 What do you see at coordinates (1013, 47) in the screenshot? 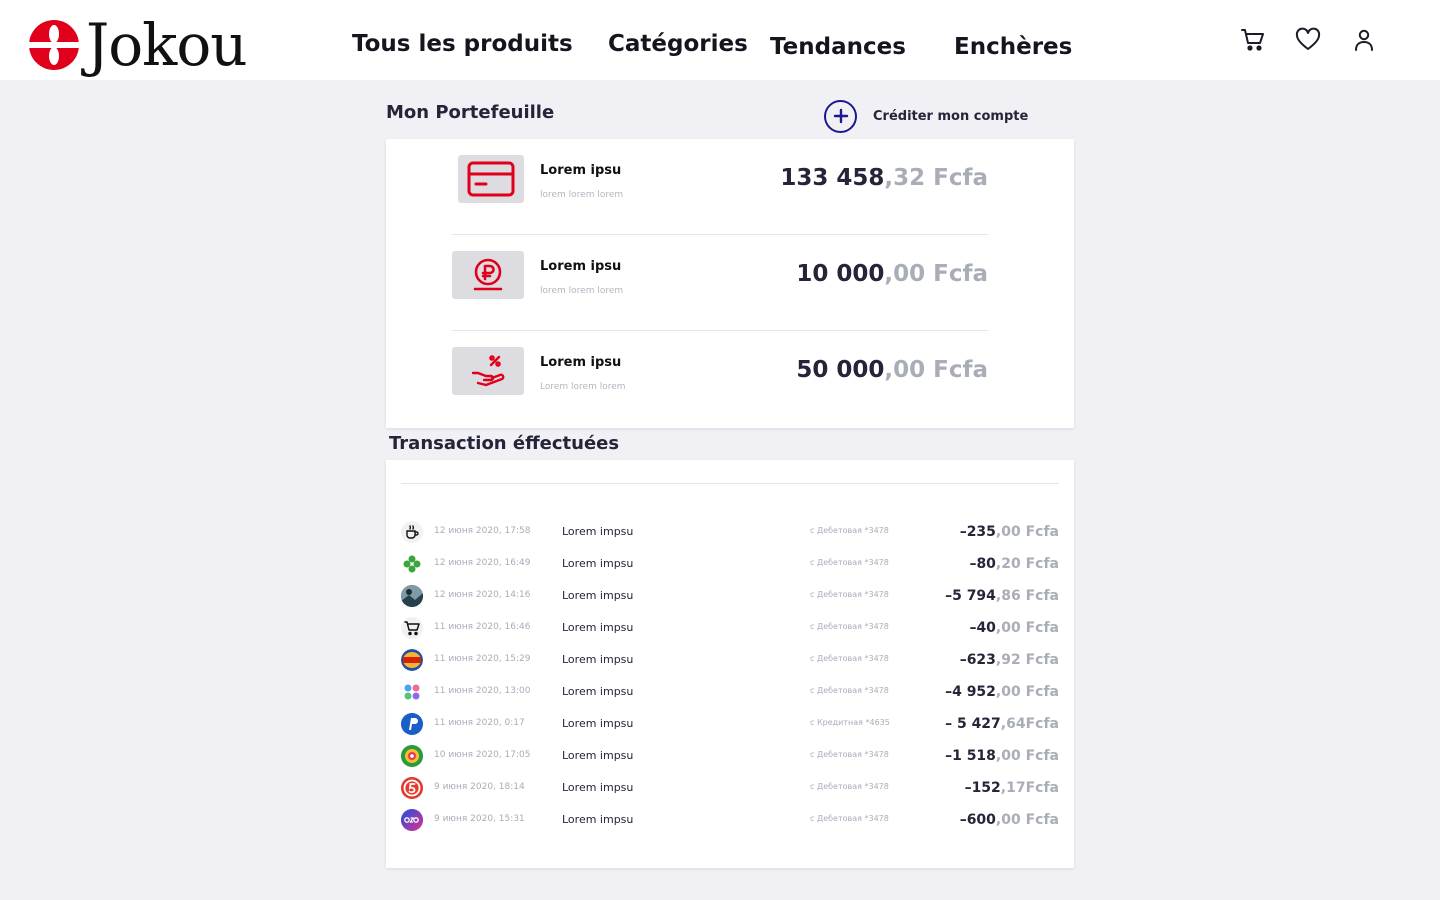
I see `nav-auctions: Enchères` at bounding box center [1013, 47].